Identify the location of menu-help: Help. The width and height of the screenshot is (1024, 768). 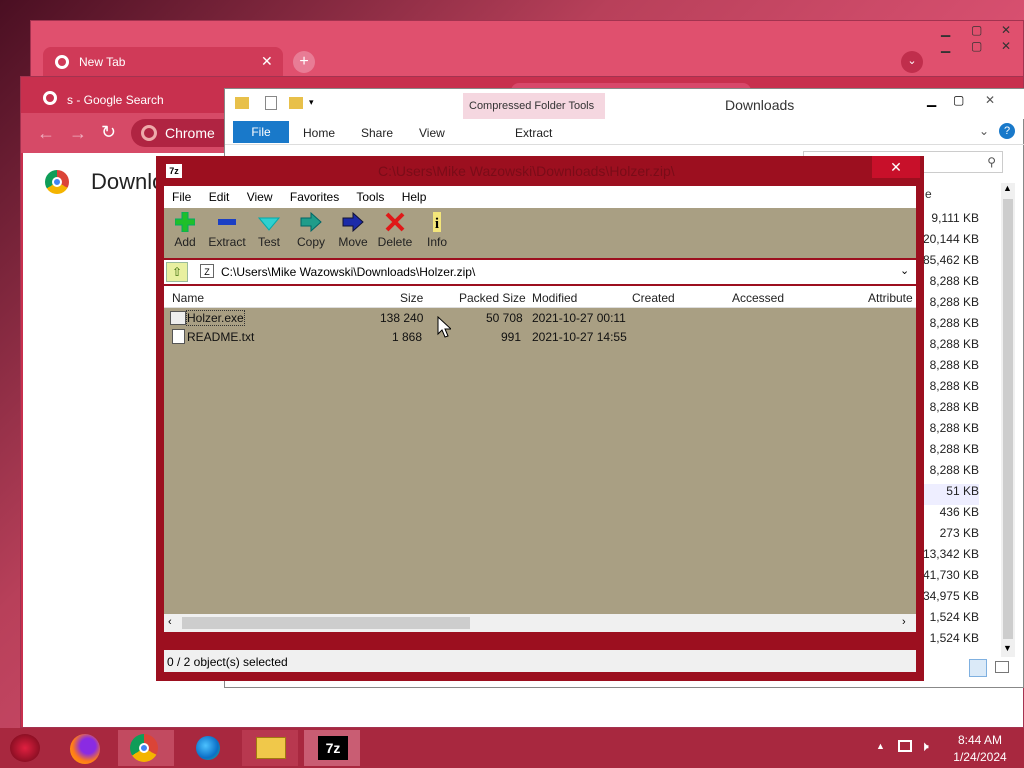
(414, 197).